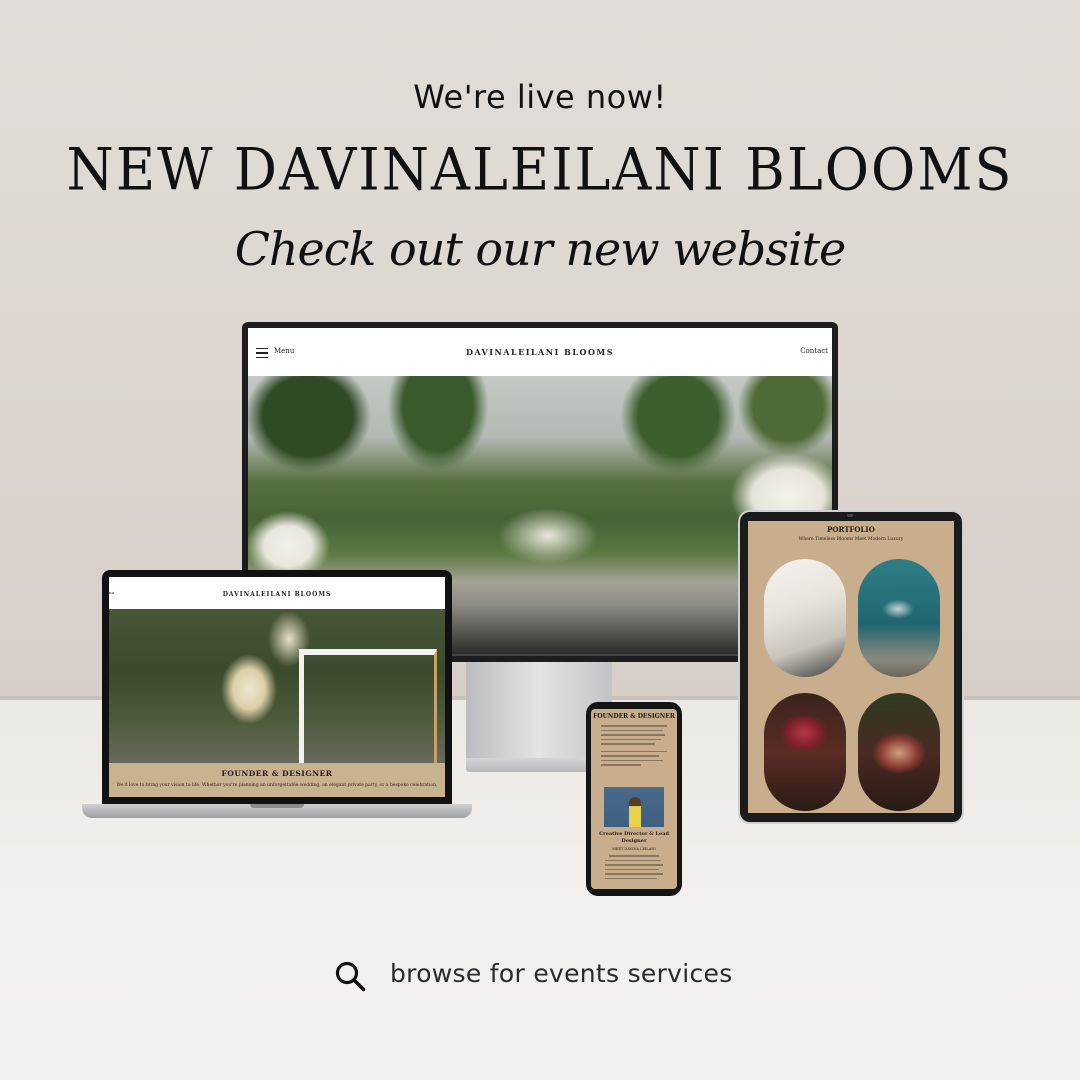 This screenshot has height=1080, width=1080. What do you see at coordinates (634, 837) in the screenshot?
I see `founder-role: Creative Director & Lead Designer` at bounding box center [634, 837].